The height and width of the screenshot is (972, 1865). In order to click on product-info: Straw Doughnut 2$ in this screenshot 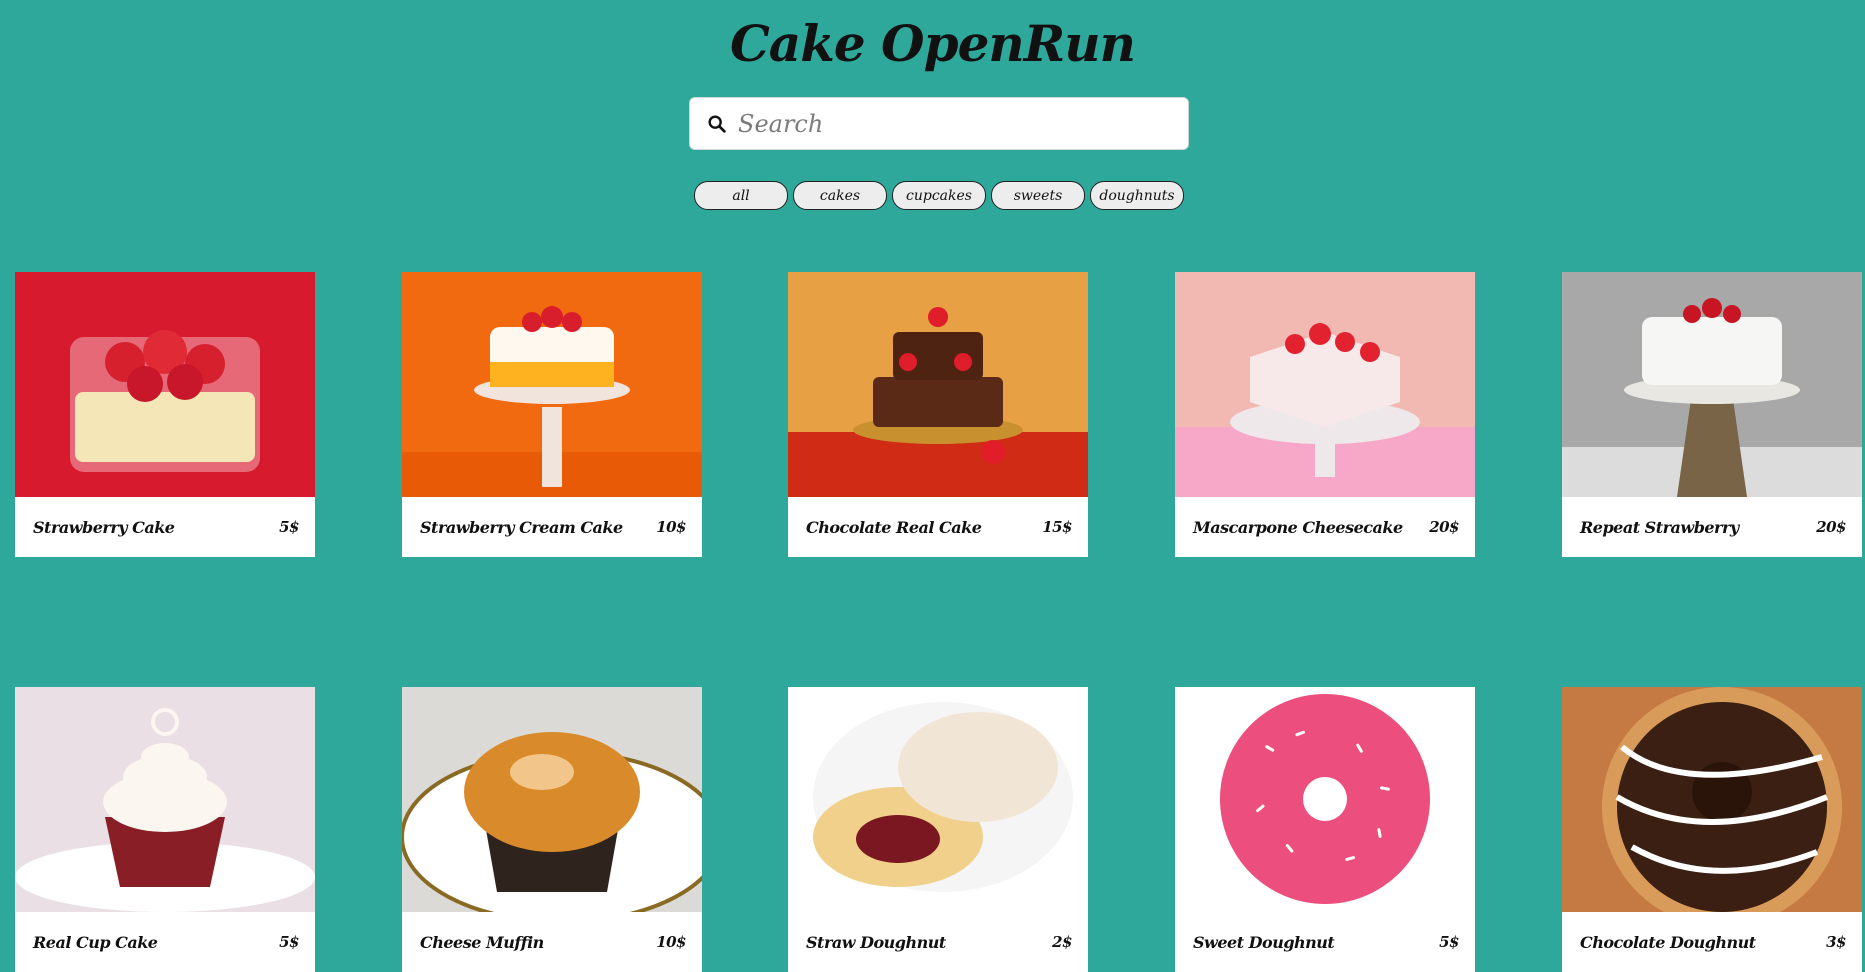, I will do `click(938, 942)`.